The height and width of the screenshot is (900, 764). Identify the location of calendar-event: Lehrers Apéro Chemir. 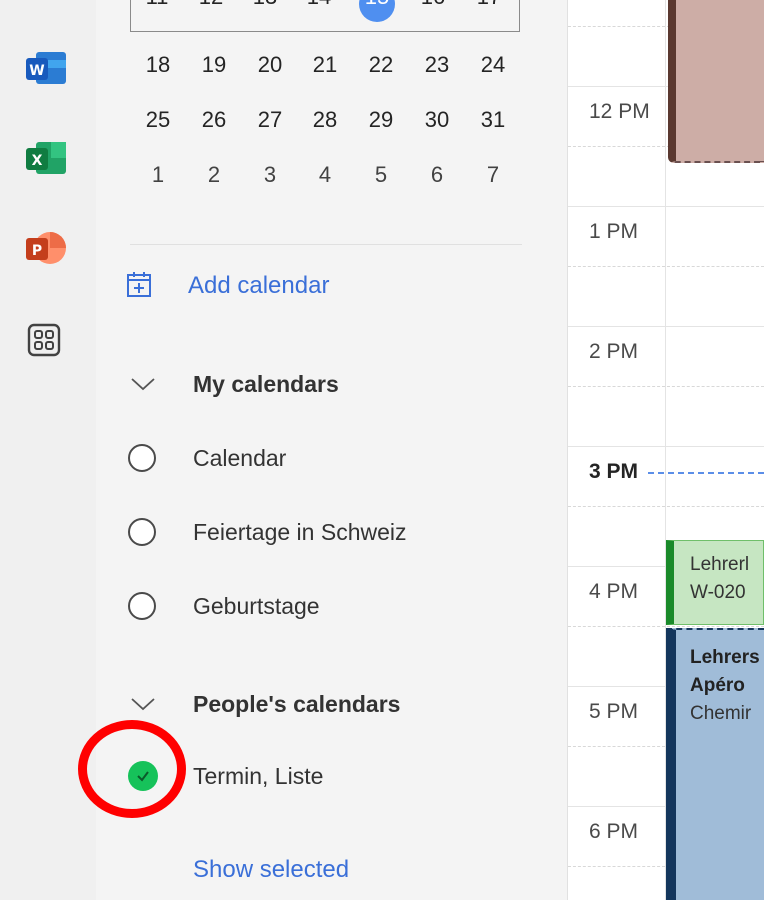
(715, 764).